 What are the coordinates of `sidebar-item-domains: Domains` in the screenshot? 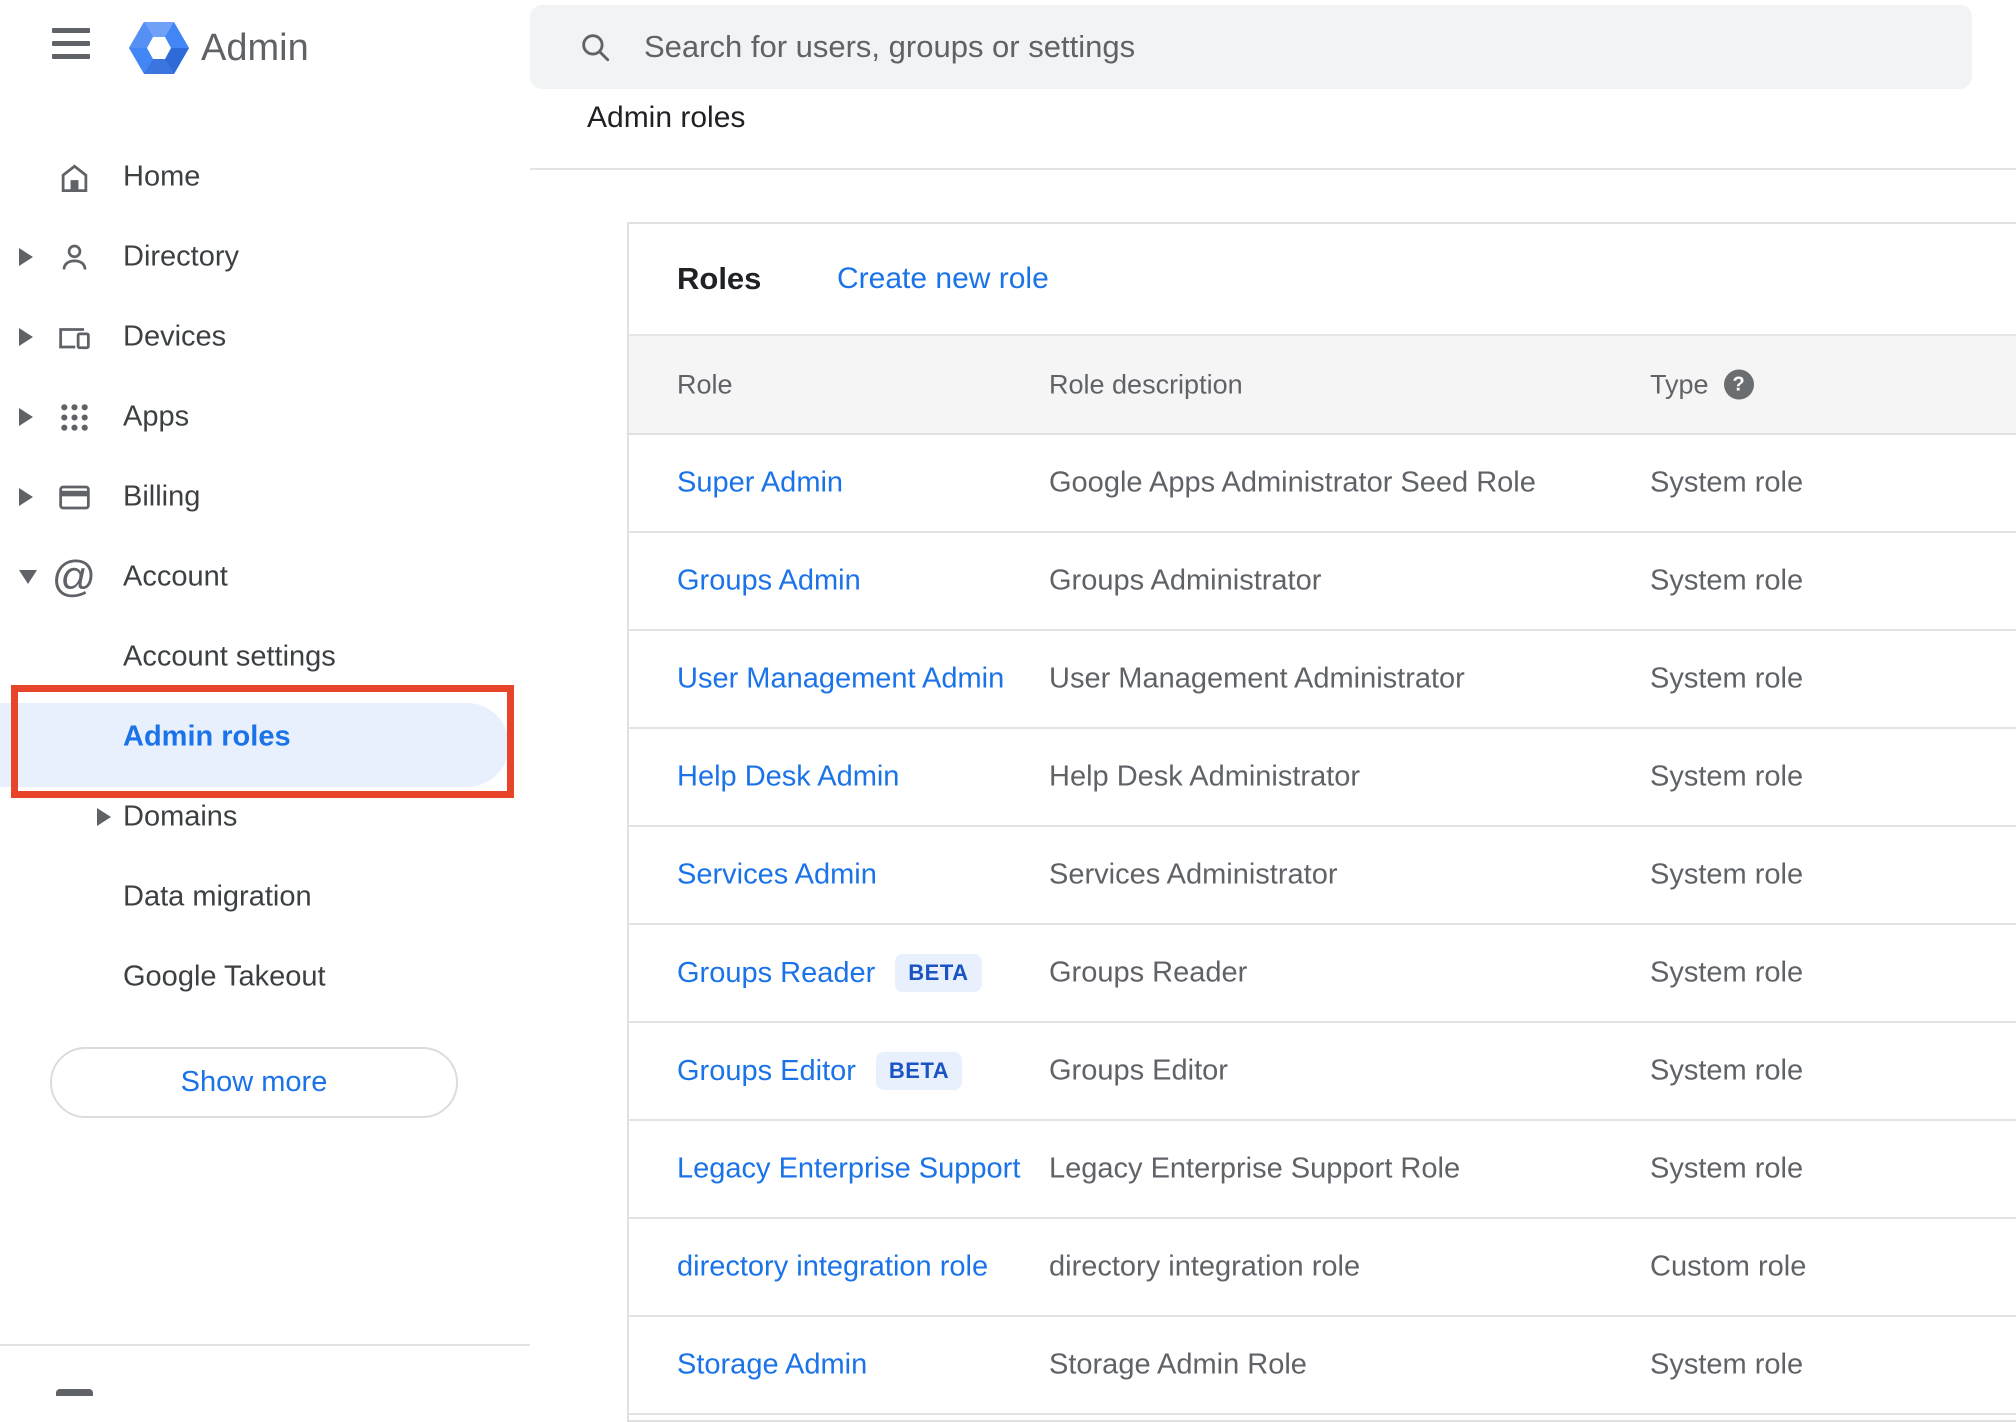 It's located at (265, 817).